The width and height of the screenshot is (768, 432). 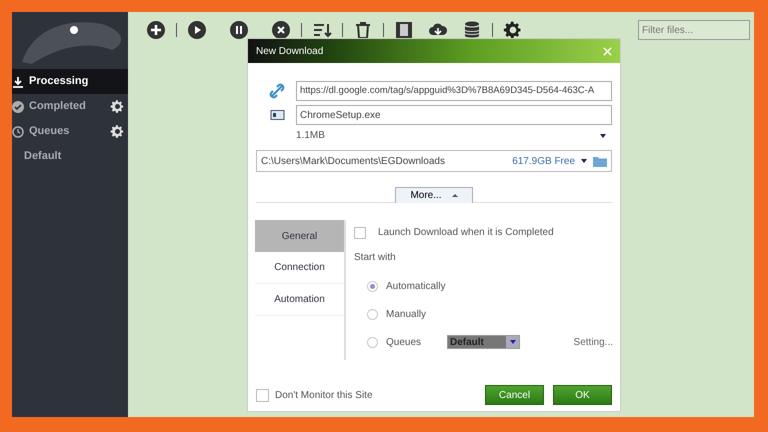 I want to click on sidebar-item: Completed, so click(x=70, y=106).